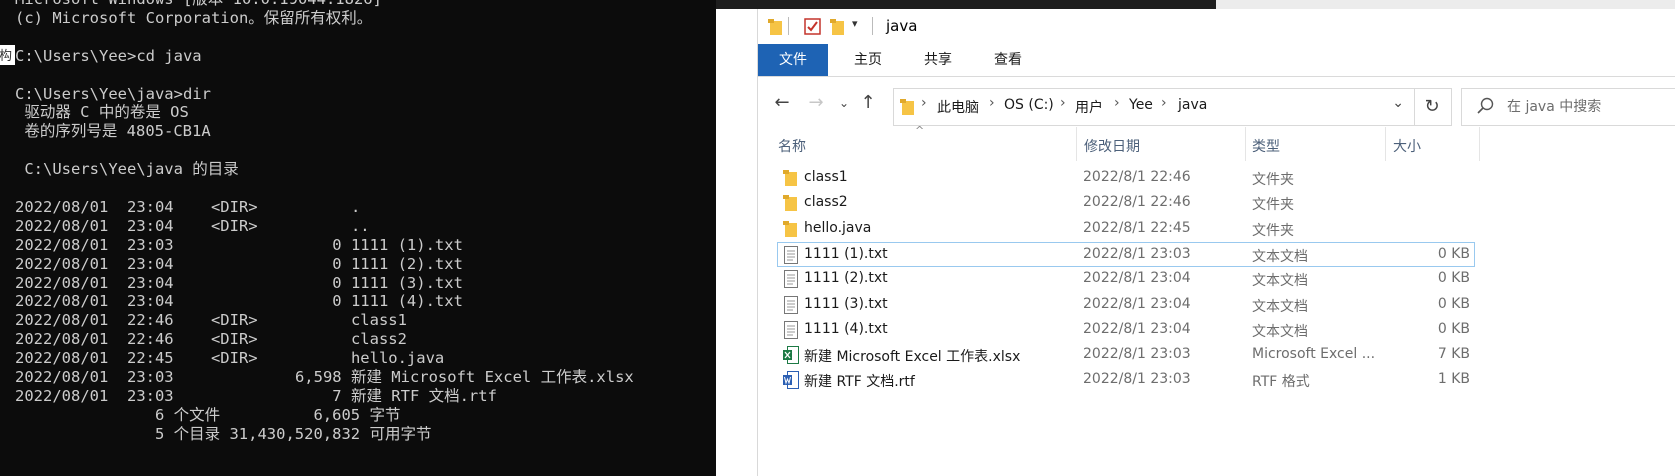 The width and height of the screenshot is (1675, 476). I want to click on breadcrumb-yee: Yee, so click(1141, 105).